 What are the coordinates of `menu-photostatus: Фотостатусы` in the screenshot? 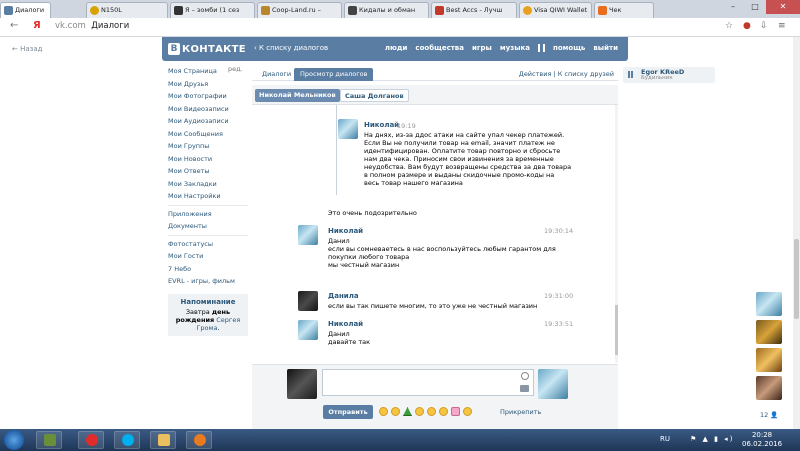 It's located at (208, 244).